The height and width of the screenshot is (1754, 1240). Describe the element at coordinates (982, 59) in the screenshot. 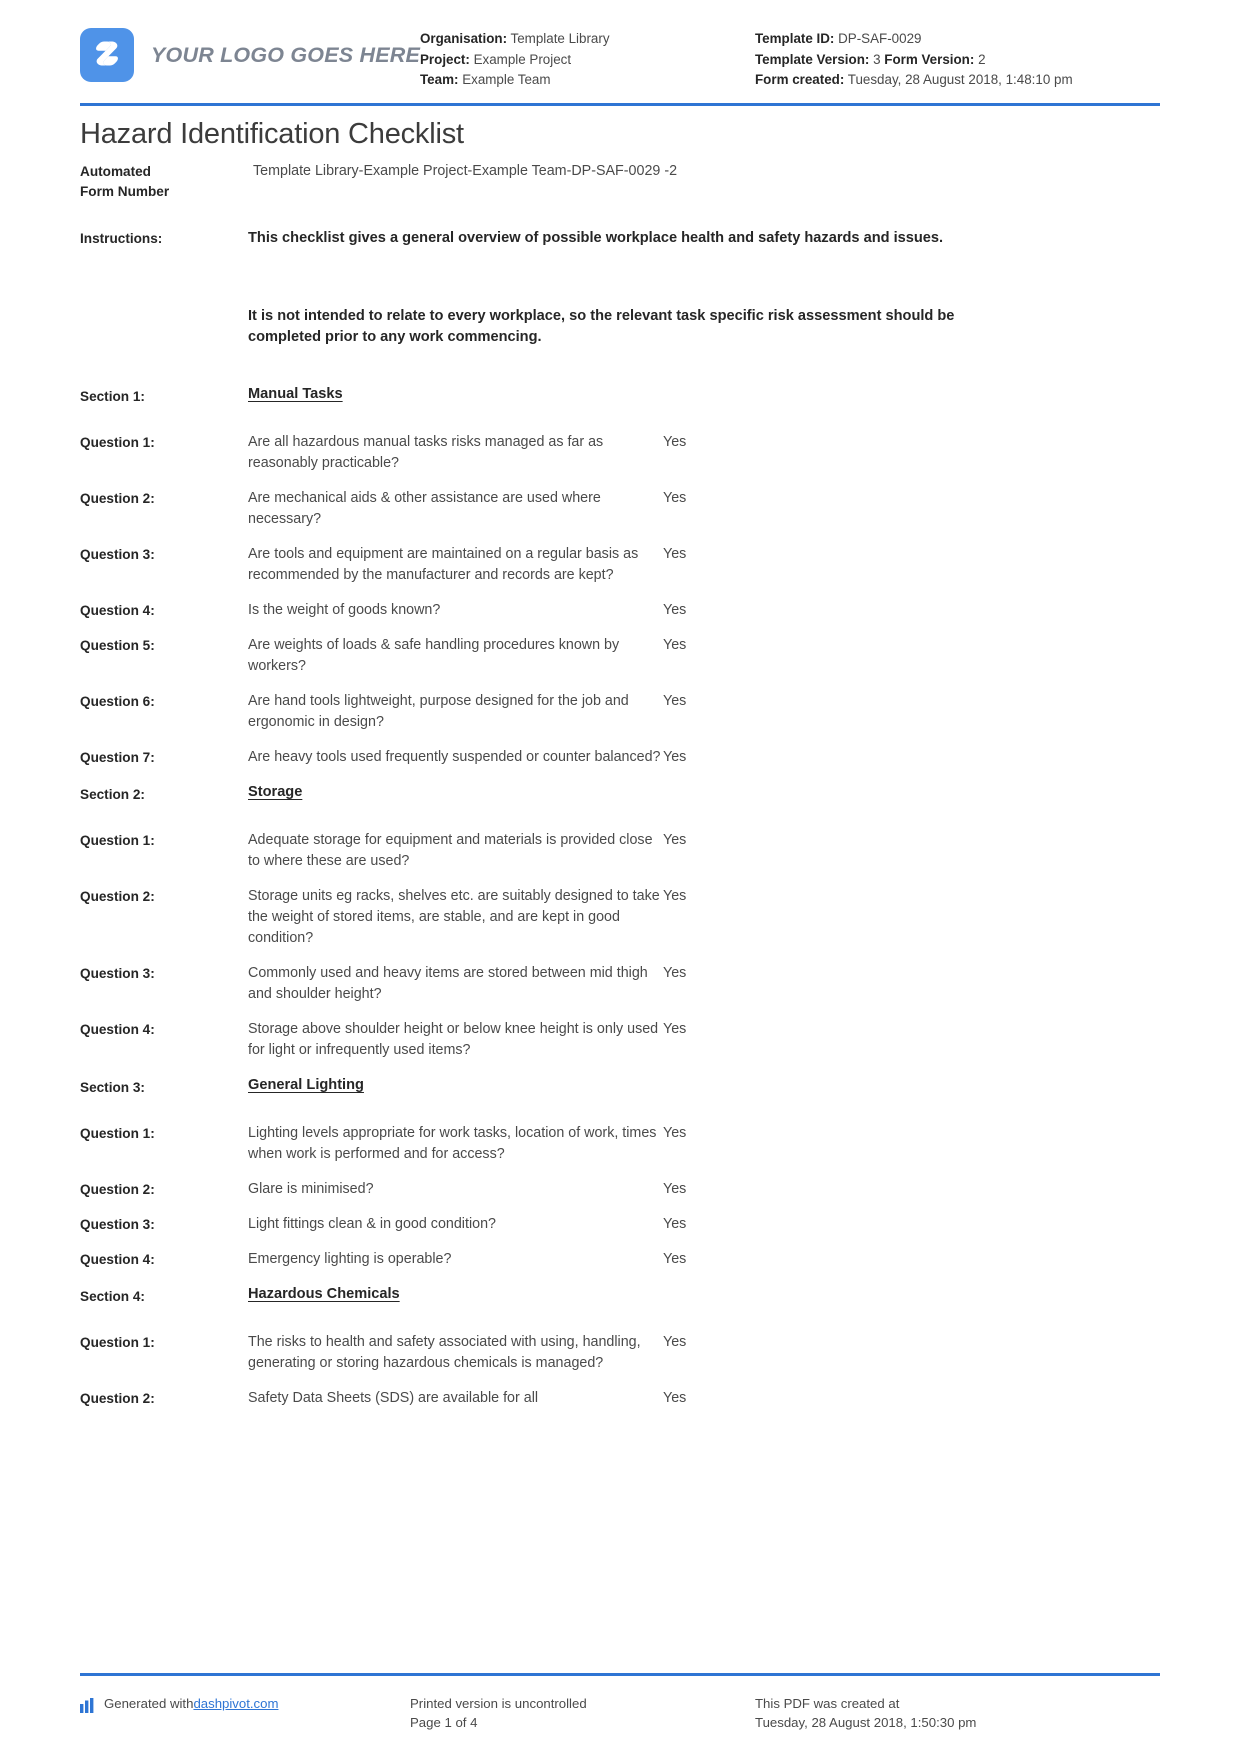

I see `meta-form-version-value: 2` at that location.